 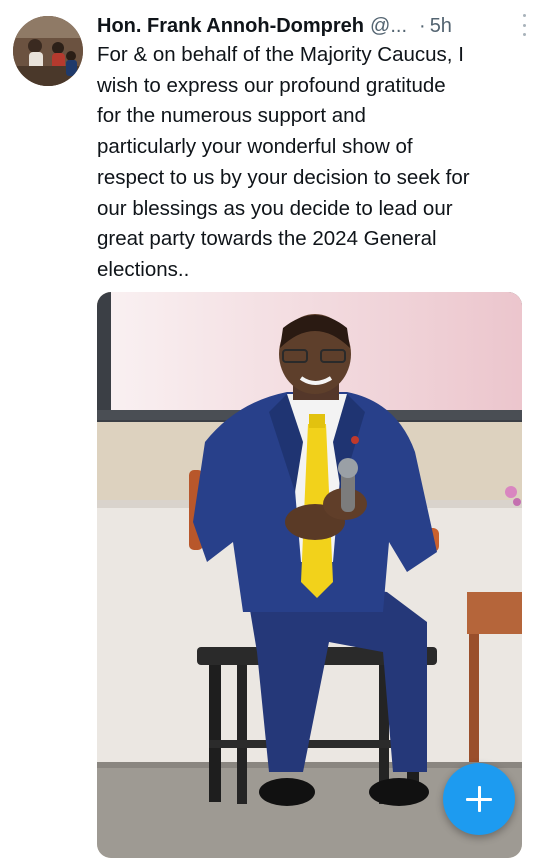 I want to click on tweet-header: Hon. Frank Annoh-Dompreh @... · 5h, so click(x=310, y=26).